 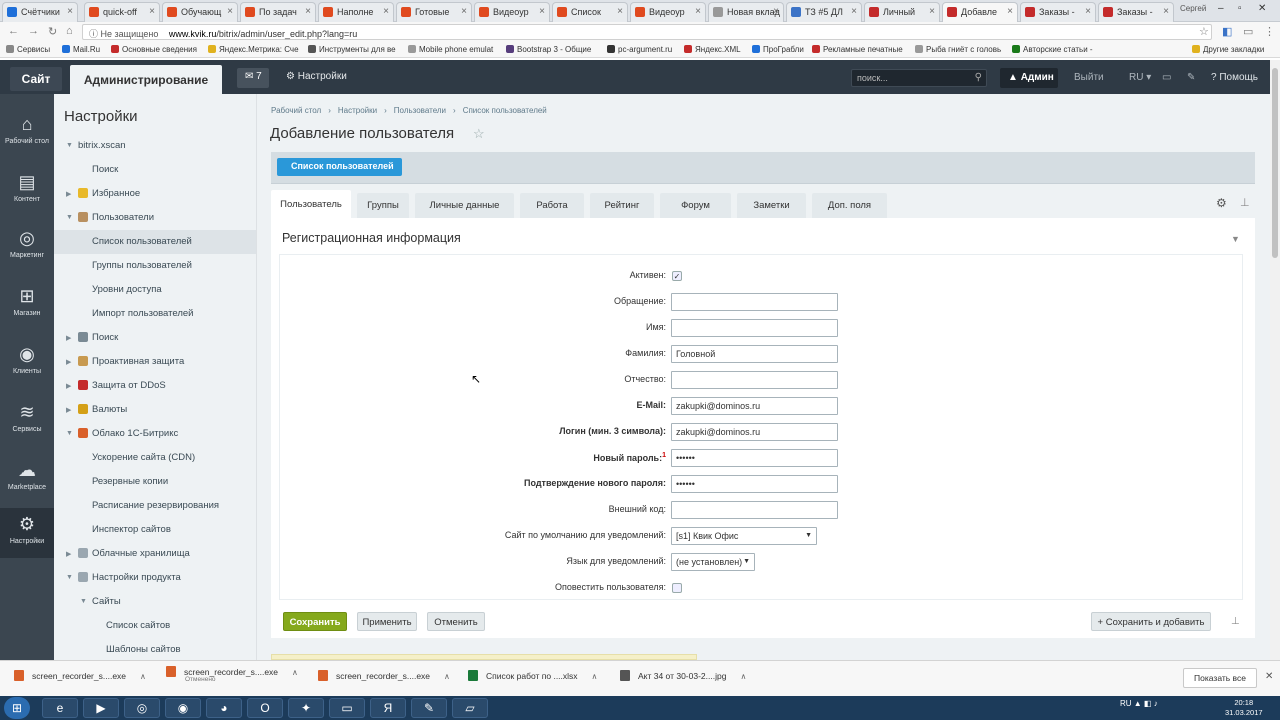 I want to click on login-field: zakupki@dominos.ru, so click(x=754, y=432).